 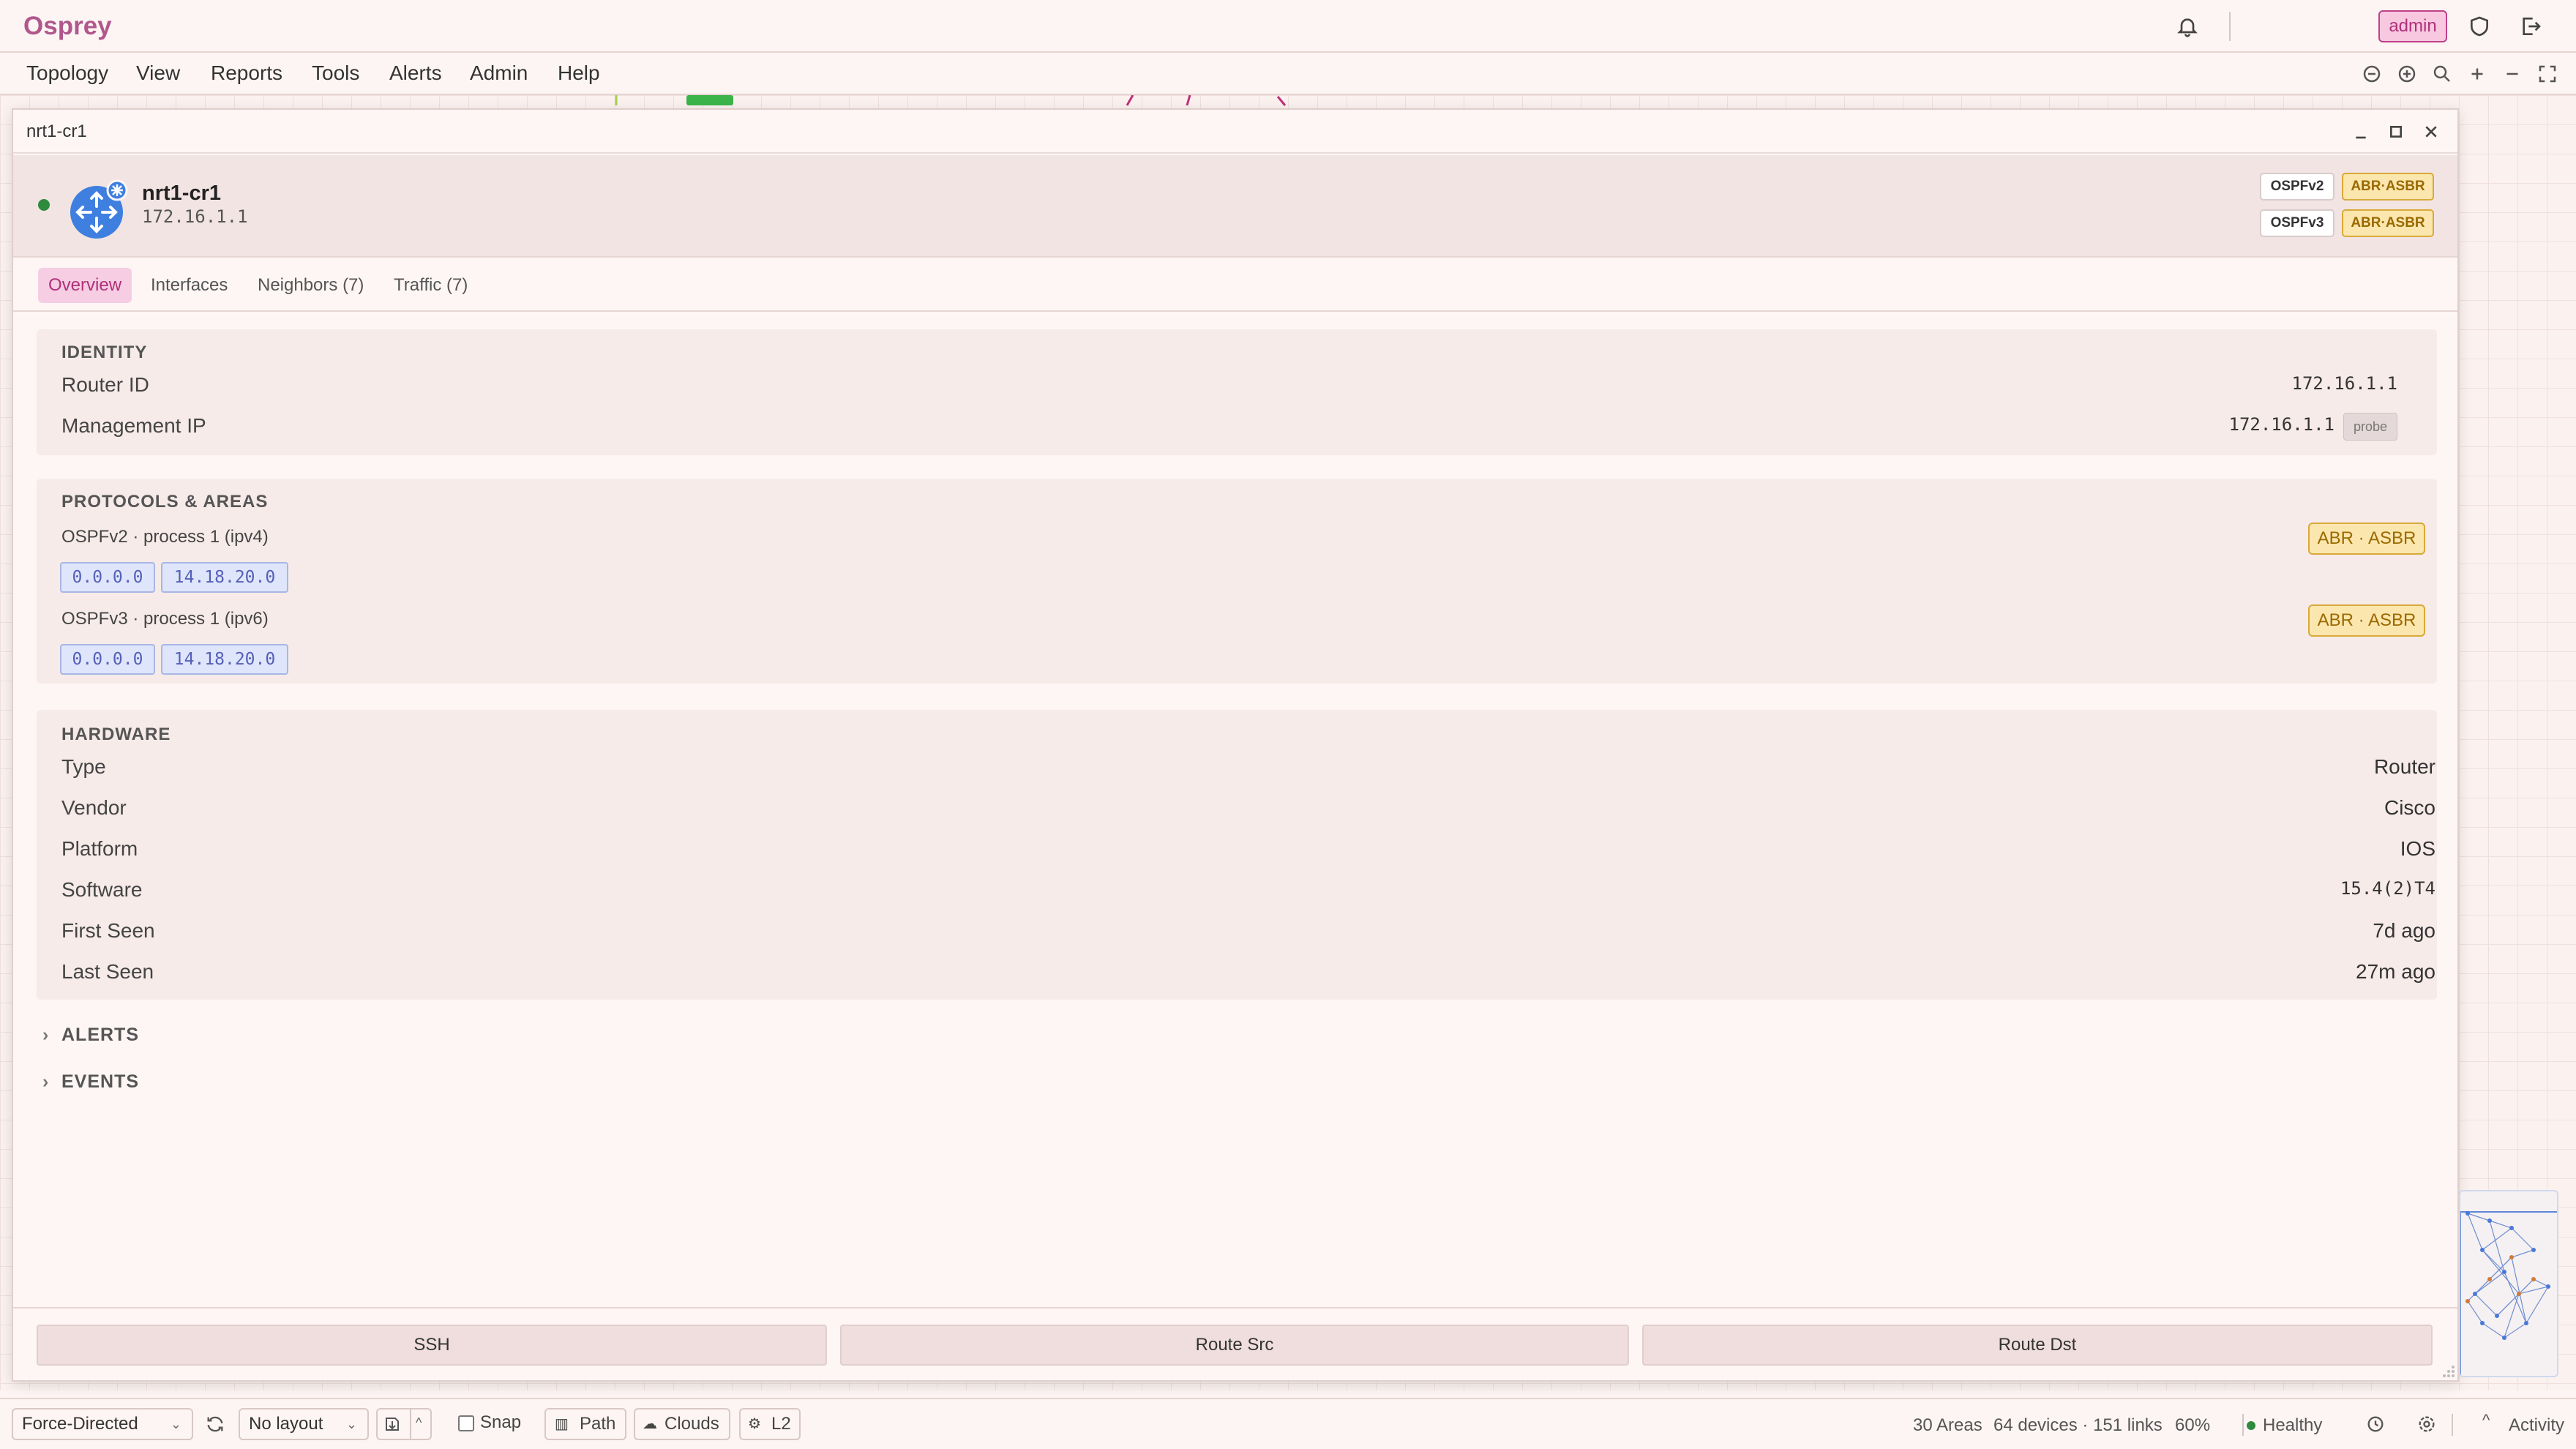 I want to click on maximize-icon, so click(x=2396, y=131).